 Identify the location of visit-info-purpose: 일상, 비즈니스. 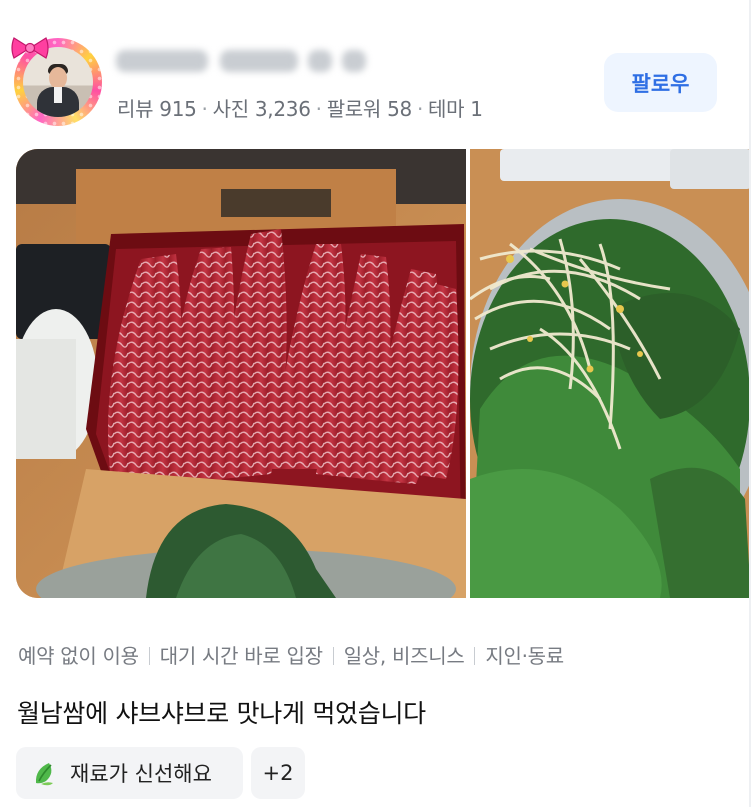
(404, 656).